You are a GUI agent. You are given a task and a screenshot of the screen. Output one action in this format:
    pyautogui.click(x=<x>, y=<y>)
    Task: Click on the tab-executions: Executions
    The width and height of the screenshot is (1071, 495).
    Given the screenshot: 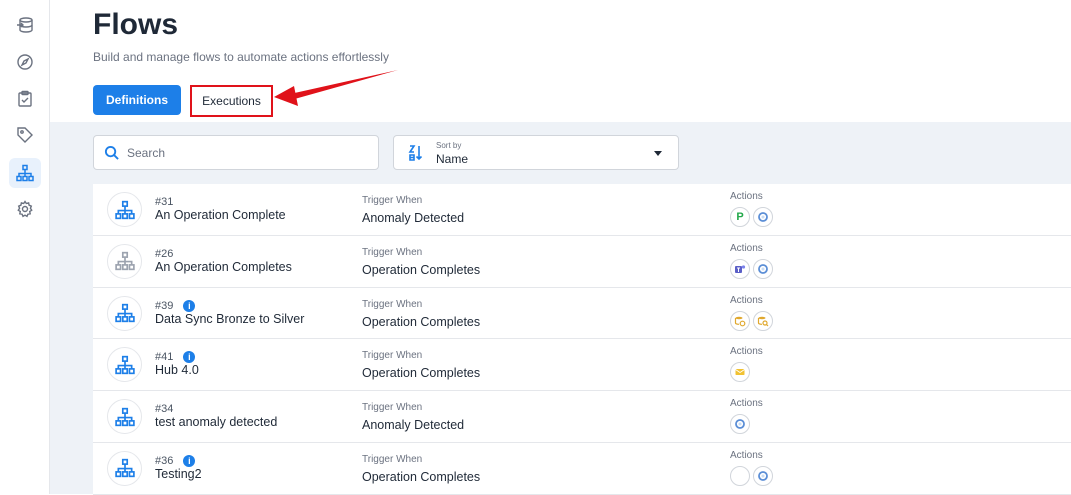 What is the action you would take?
    pyautogui.click(x=231, y=101)
    